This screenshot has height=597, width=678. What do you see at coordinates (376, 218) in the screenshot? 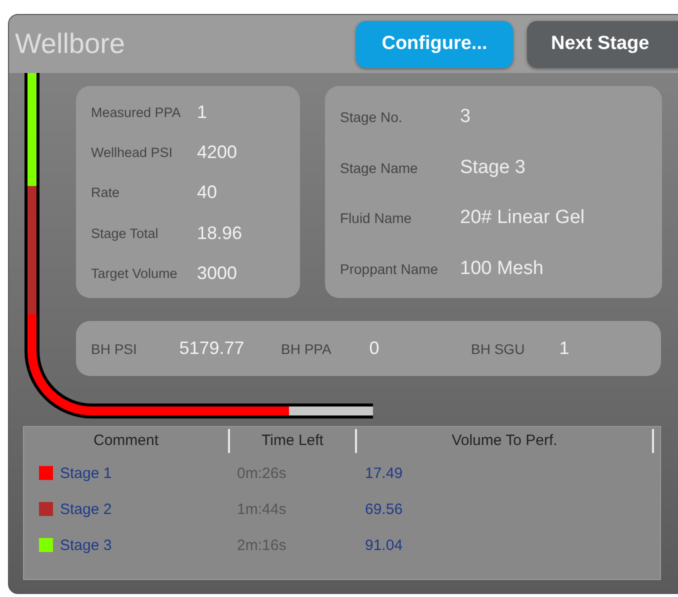
I see `field-label: Fluid Name` at bounding box center [376, 218].